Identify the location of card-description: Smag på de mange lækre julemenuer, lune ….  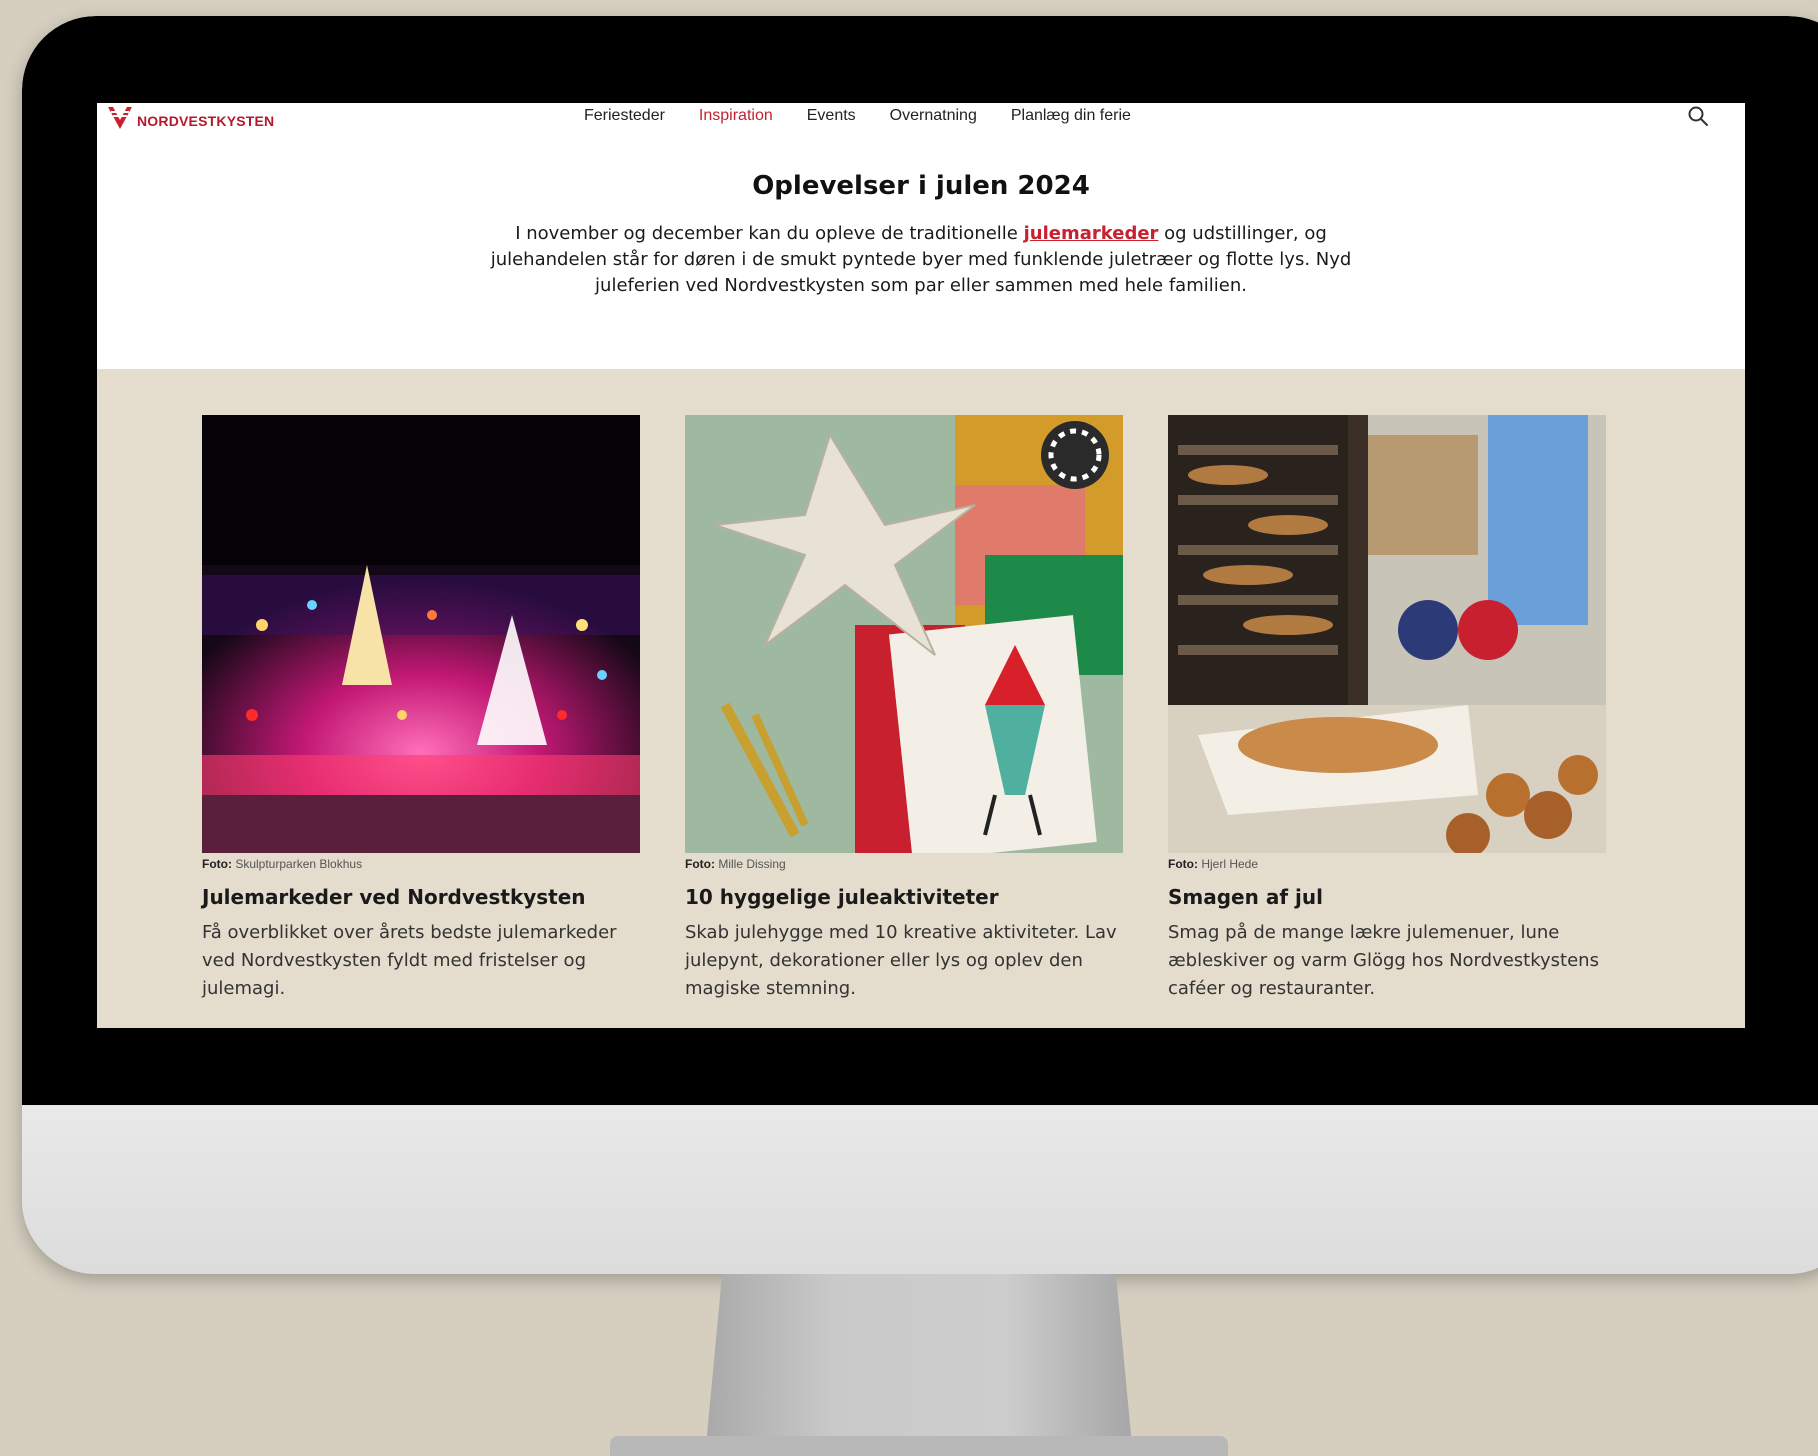
(1383, 960).